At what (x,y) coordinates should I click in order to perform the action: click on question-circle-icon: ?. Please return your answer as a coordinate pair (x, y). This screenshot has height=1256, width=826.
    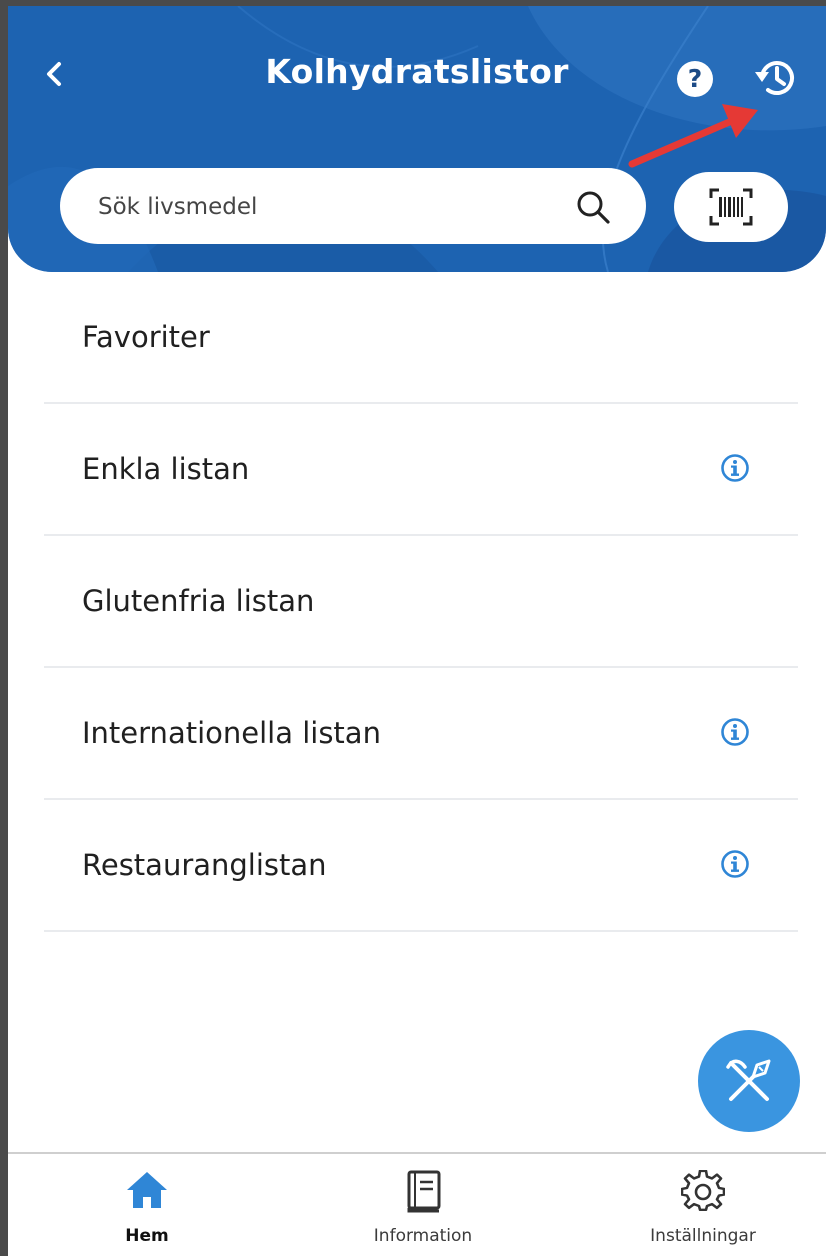
    Looking at the image, I should click on (695, 78).